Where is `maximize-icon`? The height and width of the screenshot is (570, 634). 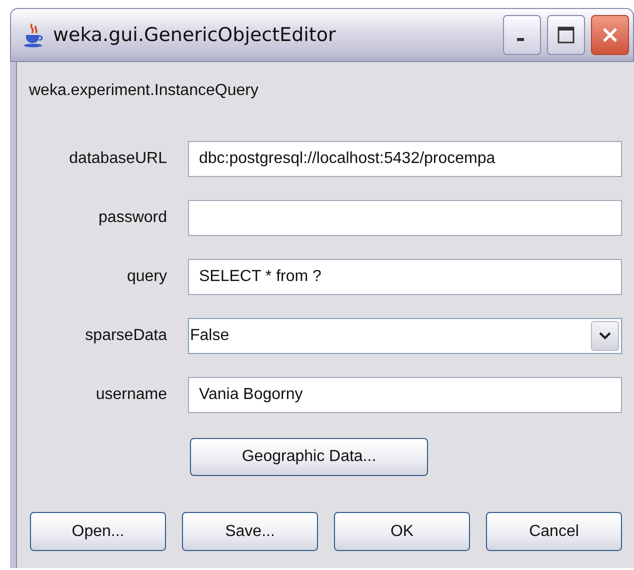 maximize-icon is located at coordinates (566, 35).